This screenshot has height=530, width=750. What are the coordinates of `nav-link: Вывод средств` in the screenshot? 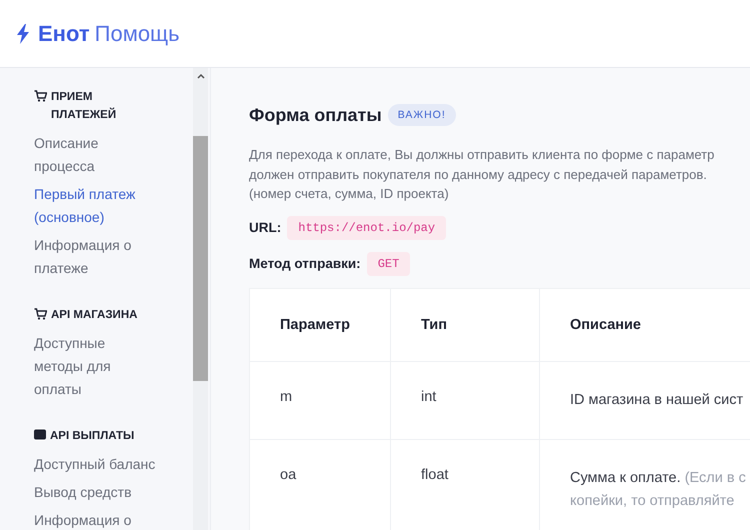 It's located at (113, 492).